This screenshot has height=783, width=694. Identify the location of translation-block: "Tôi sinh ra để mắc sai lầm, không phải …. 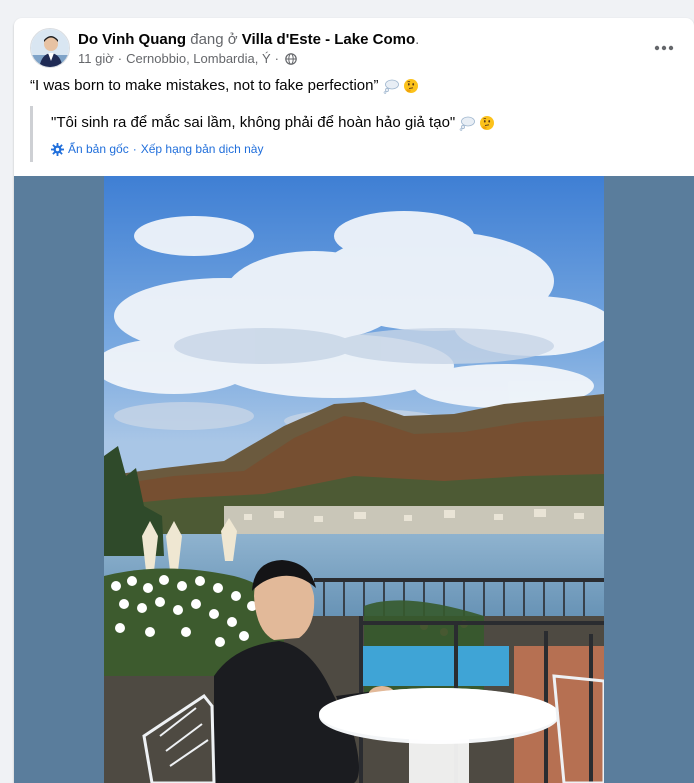
(350, 134).